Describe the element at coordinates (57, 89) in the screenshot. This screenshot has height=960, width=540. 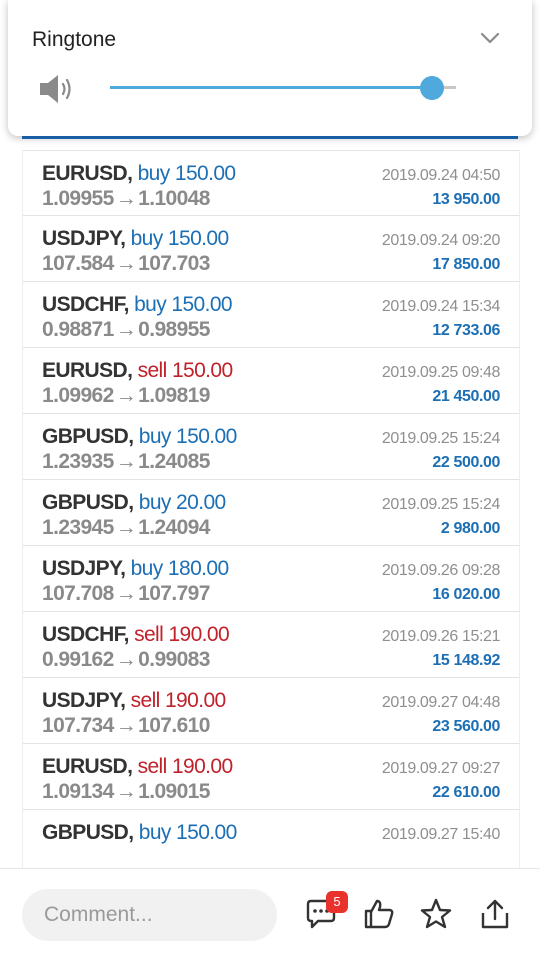
I see `speaker-icon` at that location.